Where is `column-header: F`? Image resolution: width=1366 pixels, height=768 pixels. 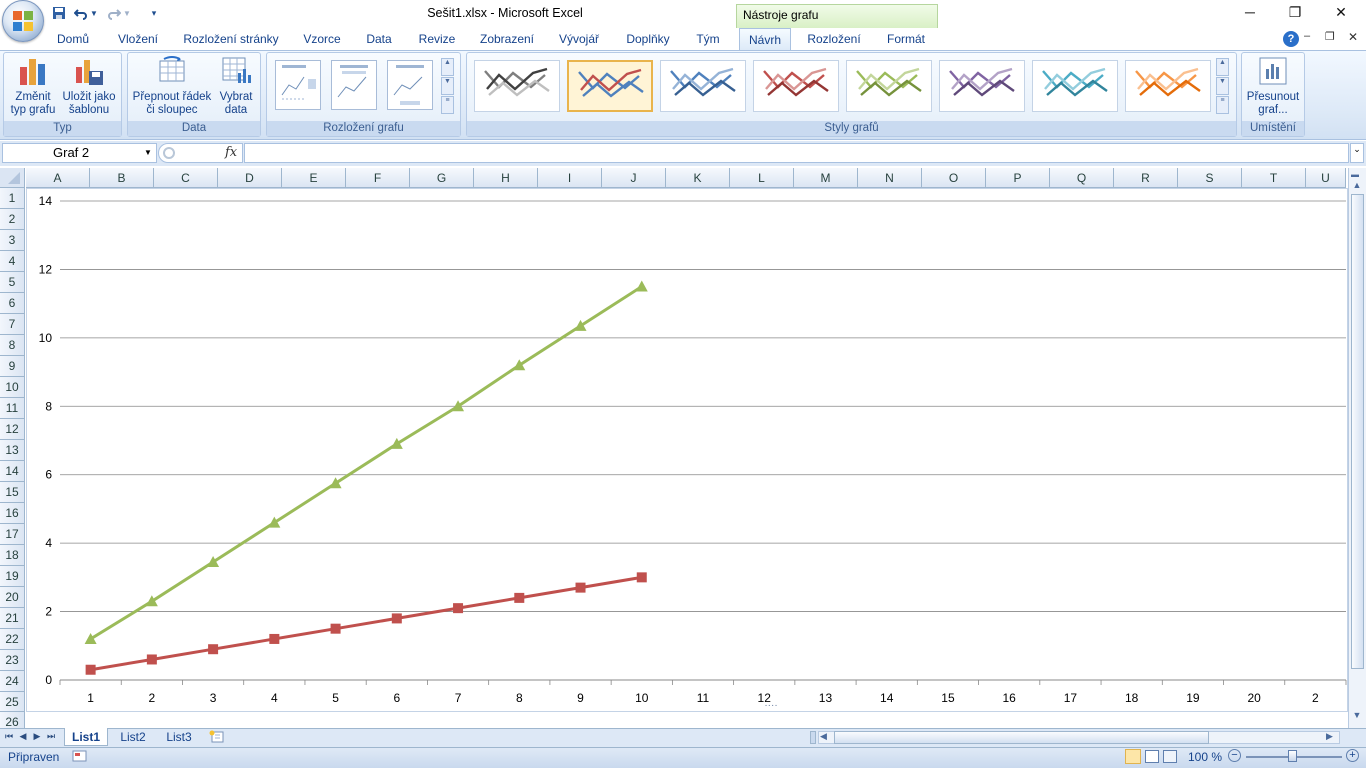
column-header: F is located at coordinates (378, 178).